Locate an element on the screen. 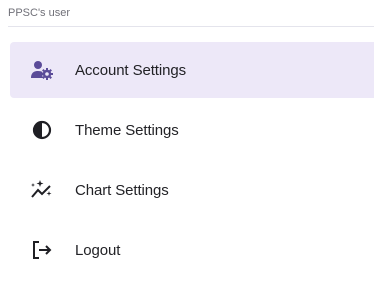 The image size is (374, 282). menu-item-label: Theme Settings is located at coordinates (127, 130).